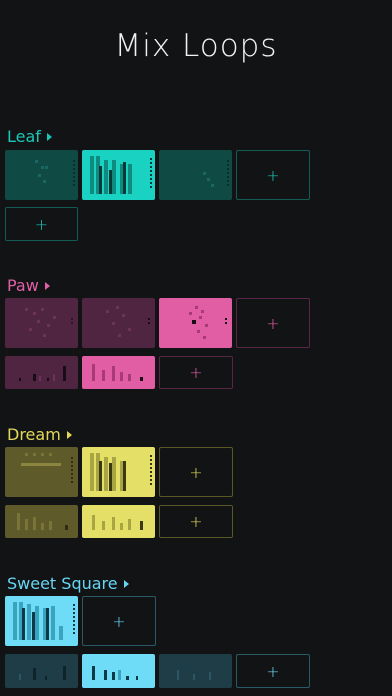  Describe the element at coordinates (34, 434) in the screenshot. I see `group-name: Dream` at that location.